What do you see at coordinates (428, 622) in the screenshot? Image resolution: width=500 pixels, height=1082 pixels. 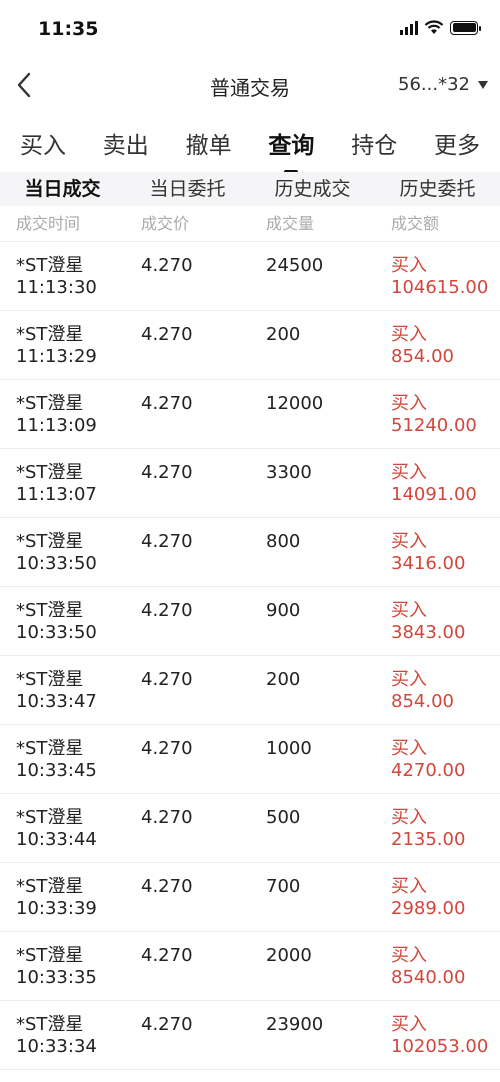 I see `deal-side-amount: 买入 3843.00` at bounding box center [428, 622].